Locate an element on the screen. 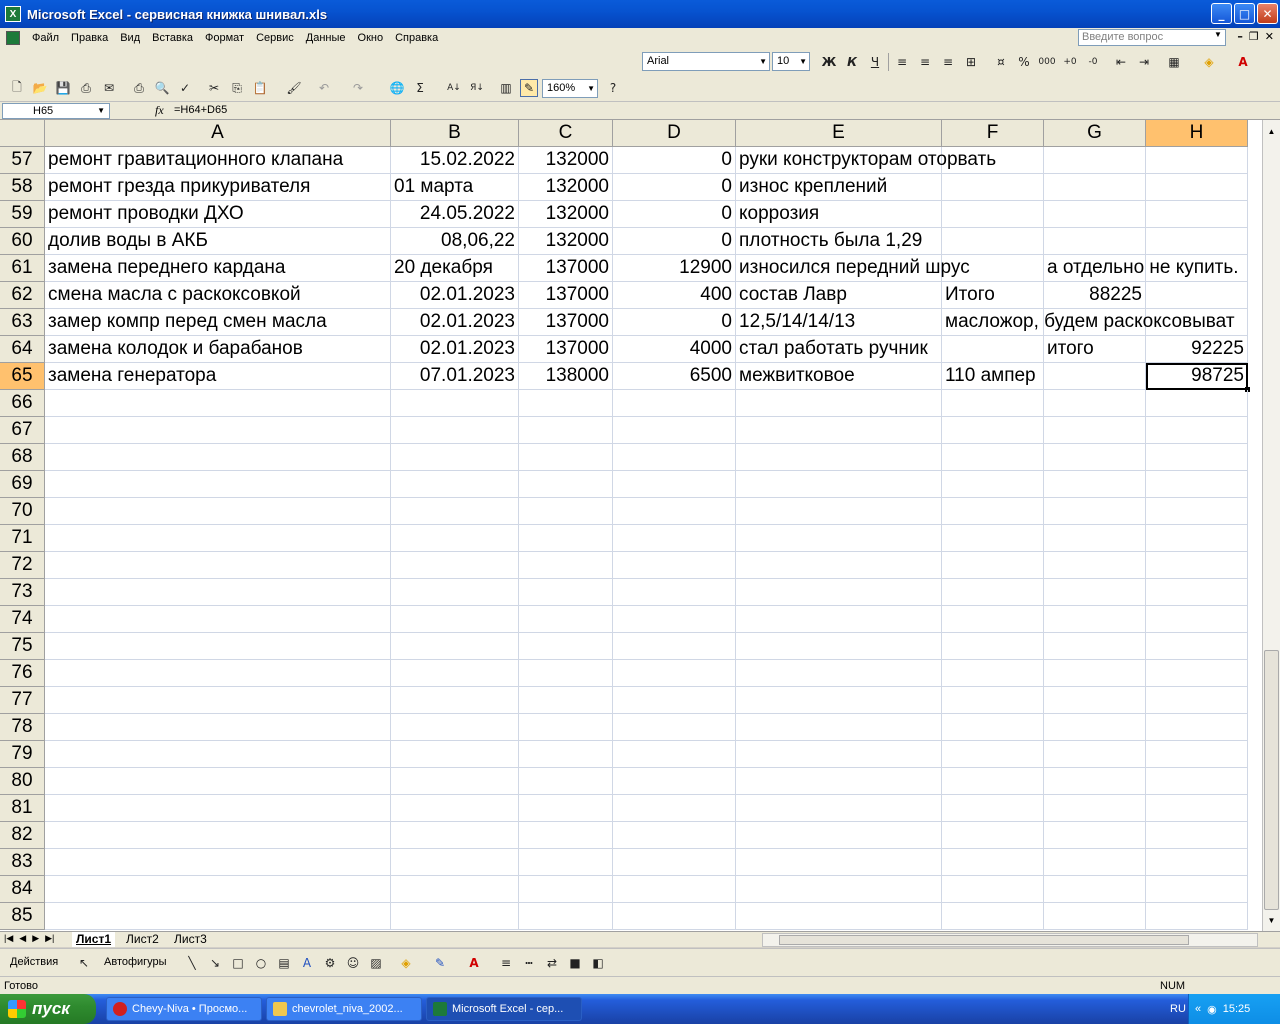  3d-icon: ◧ is located at coordinates (598, 963).